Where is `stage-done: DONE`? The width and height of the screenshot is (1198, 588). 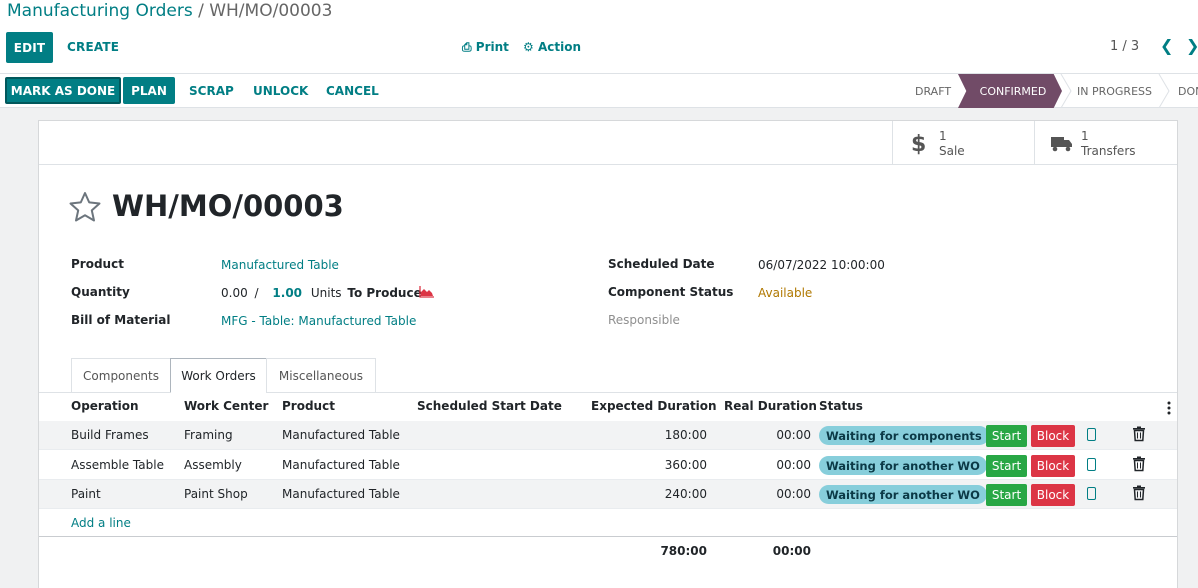 stage-done: DONE is located at coordinates (1188, 91).